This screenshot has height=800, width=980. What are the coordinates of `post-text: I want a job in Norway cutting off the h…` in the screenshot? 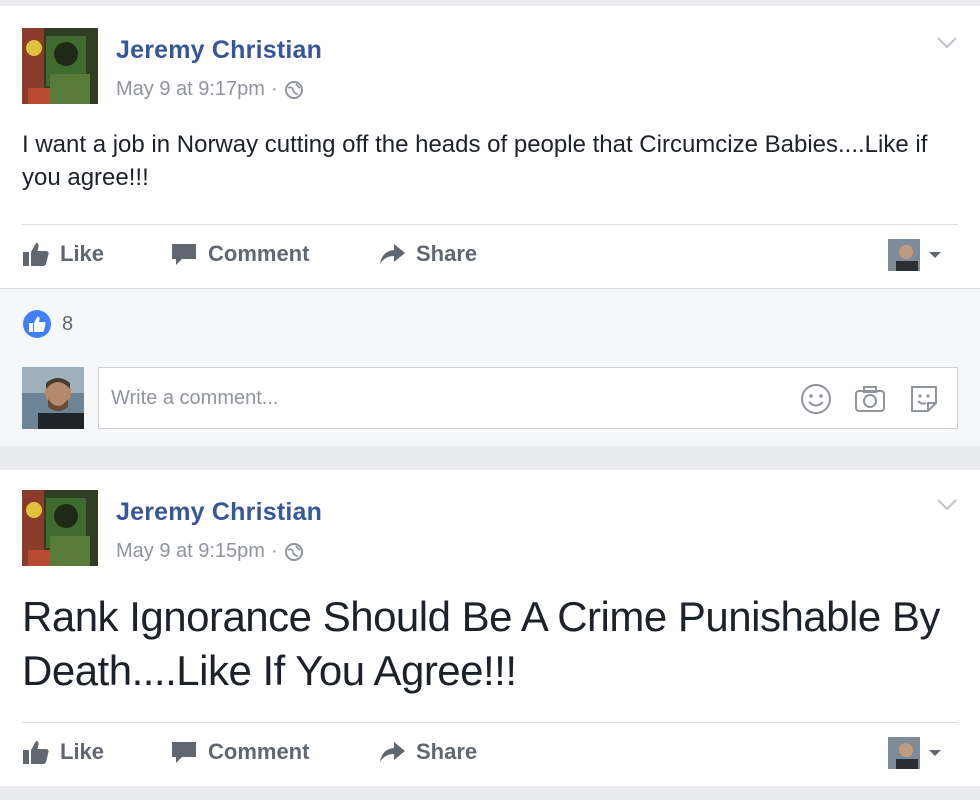 It's located at (475, 161).